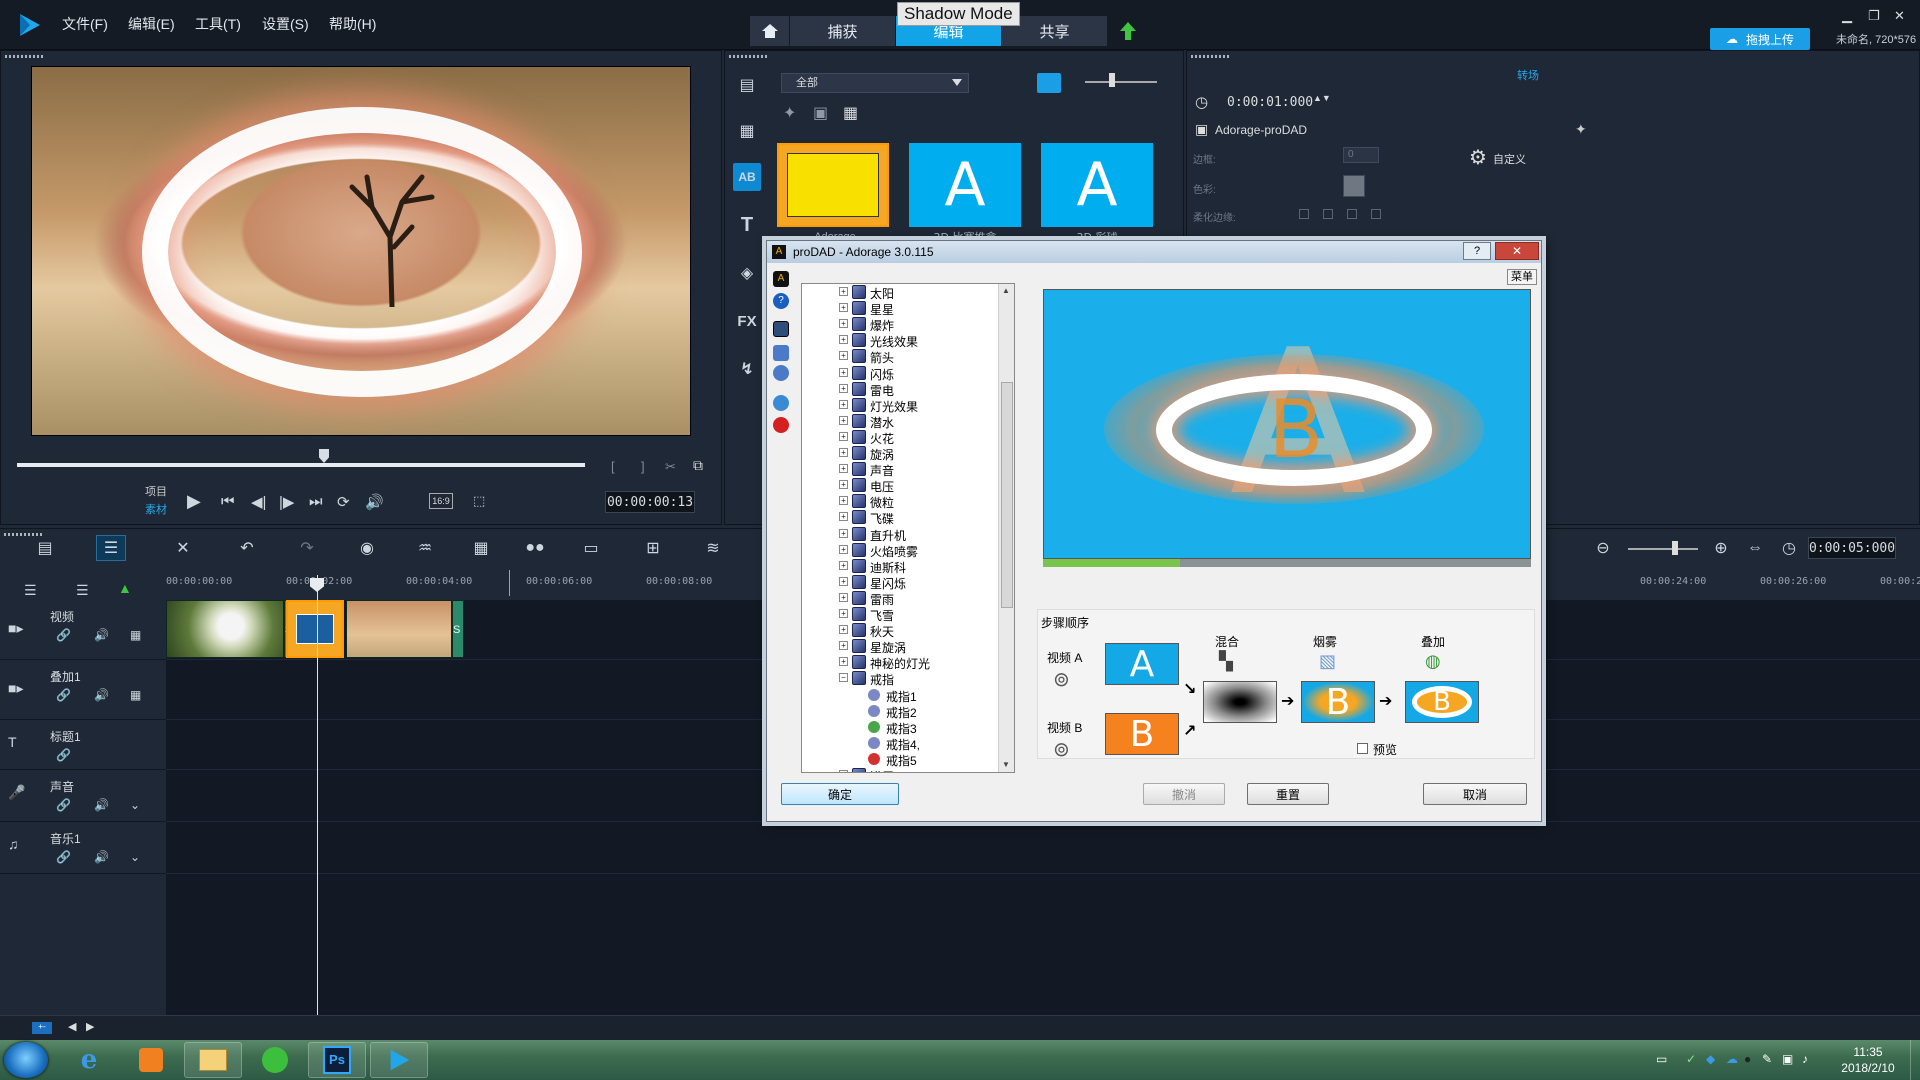  I want to click on panel-grip, so click(749, 56).